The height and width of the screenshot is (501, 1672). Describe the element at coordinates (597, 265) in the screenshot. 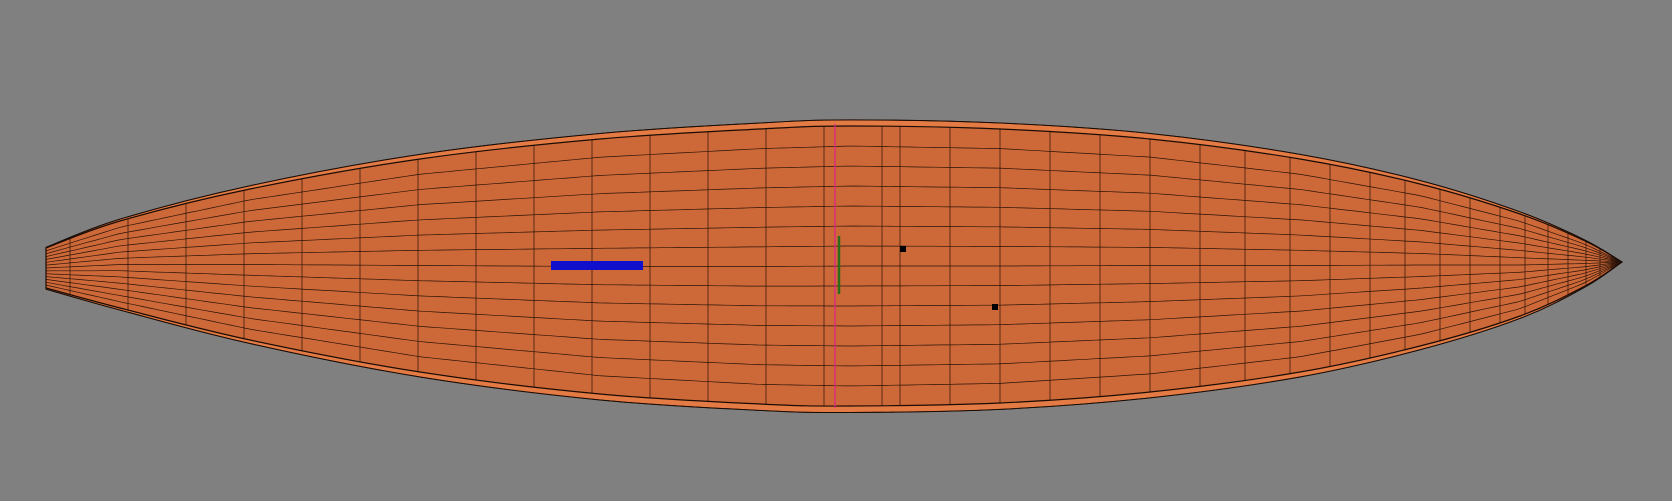

I see `fin-box-marker` at that location.